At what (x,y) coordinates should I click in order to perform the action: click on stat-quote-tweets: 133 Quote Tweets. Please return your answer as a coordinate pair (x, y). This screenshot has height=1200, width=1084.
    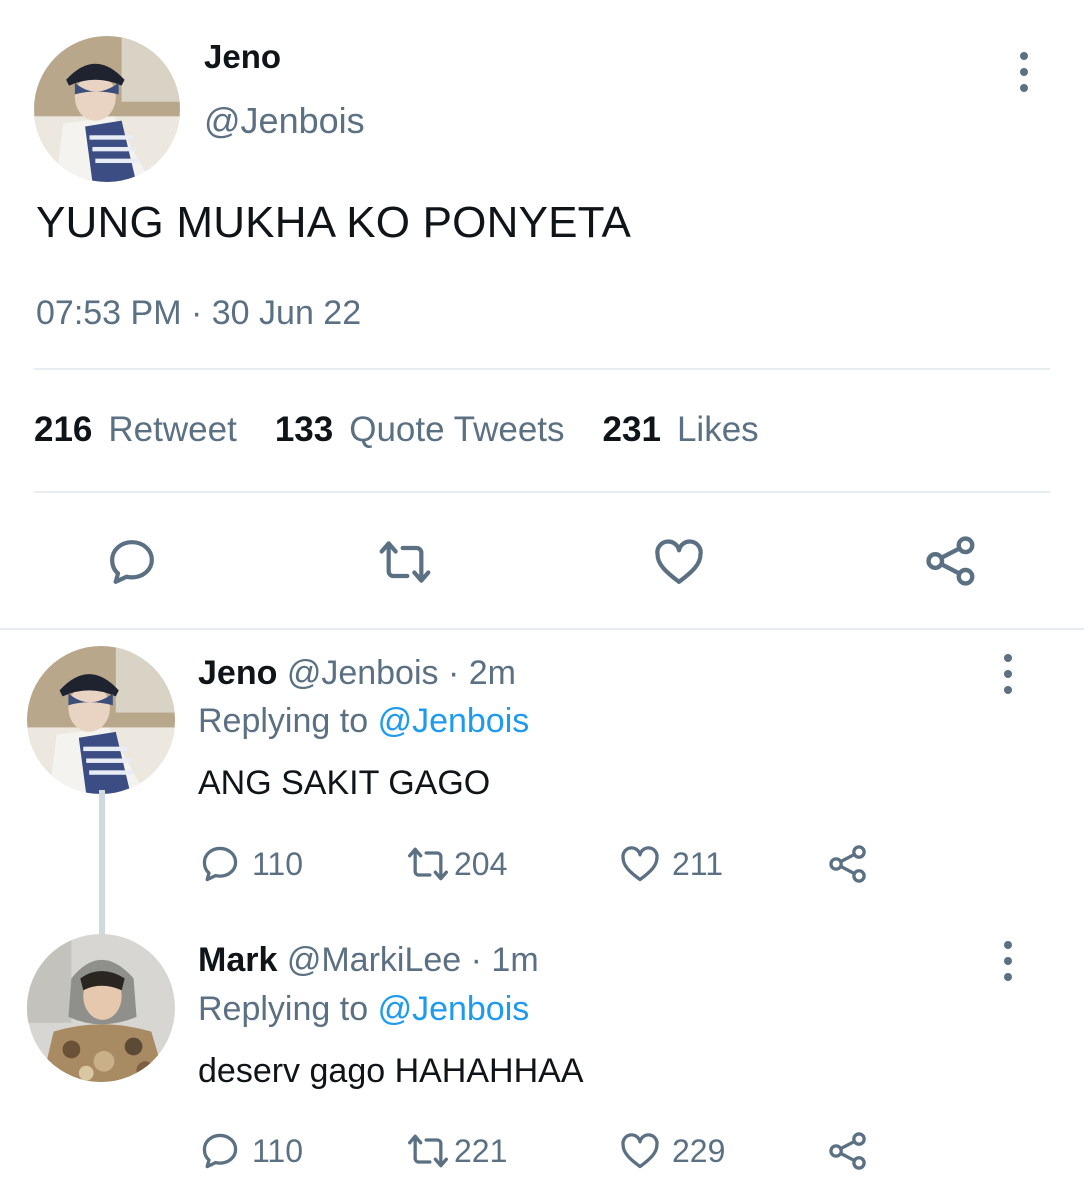
    Looking at the image, I should click on (420, 430).